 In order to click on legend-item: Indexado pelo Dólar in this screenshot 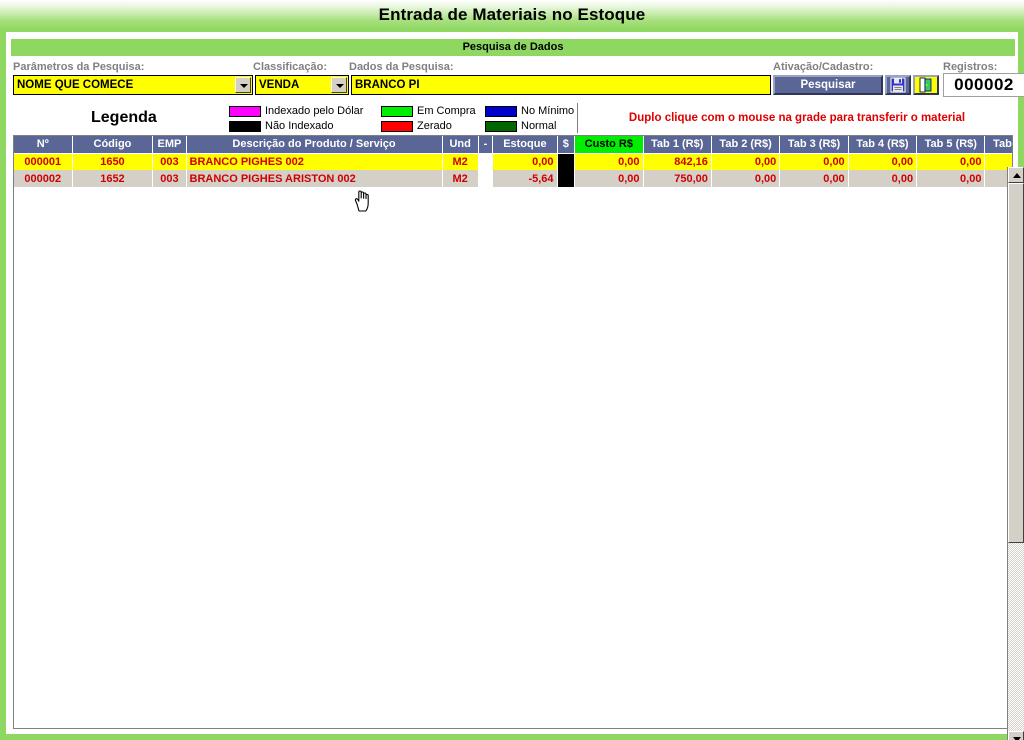, I will do `click(296, 111)`.